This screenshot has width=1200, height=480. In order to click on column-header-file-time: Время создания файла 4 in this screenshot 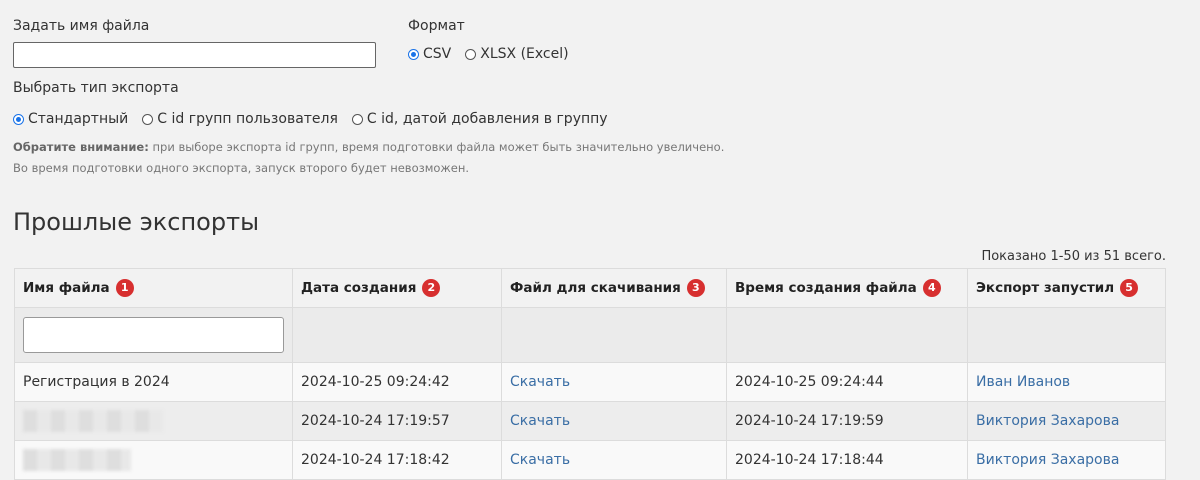, I will do `click(847, 288)`.